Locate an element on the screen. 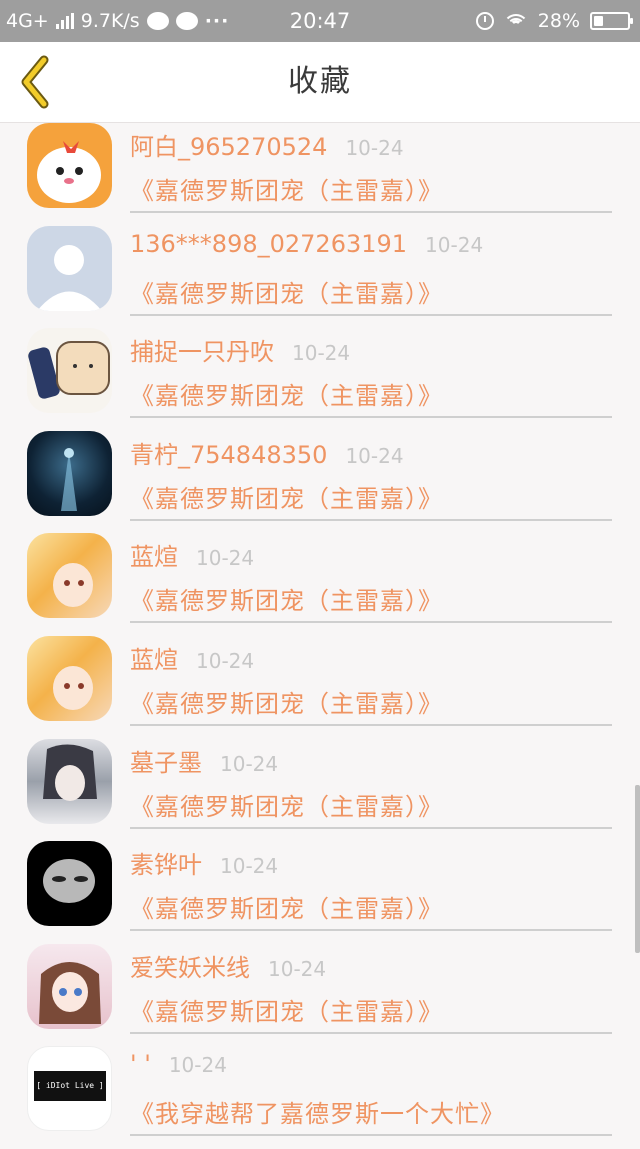 The image size is (640, 1149). list-item: 青柠_754848350 10-24 《嘉德罗斯团宠（主雷嘉）》 is located at coordinates (320, 482).